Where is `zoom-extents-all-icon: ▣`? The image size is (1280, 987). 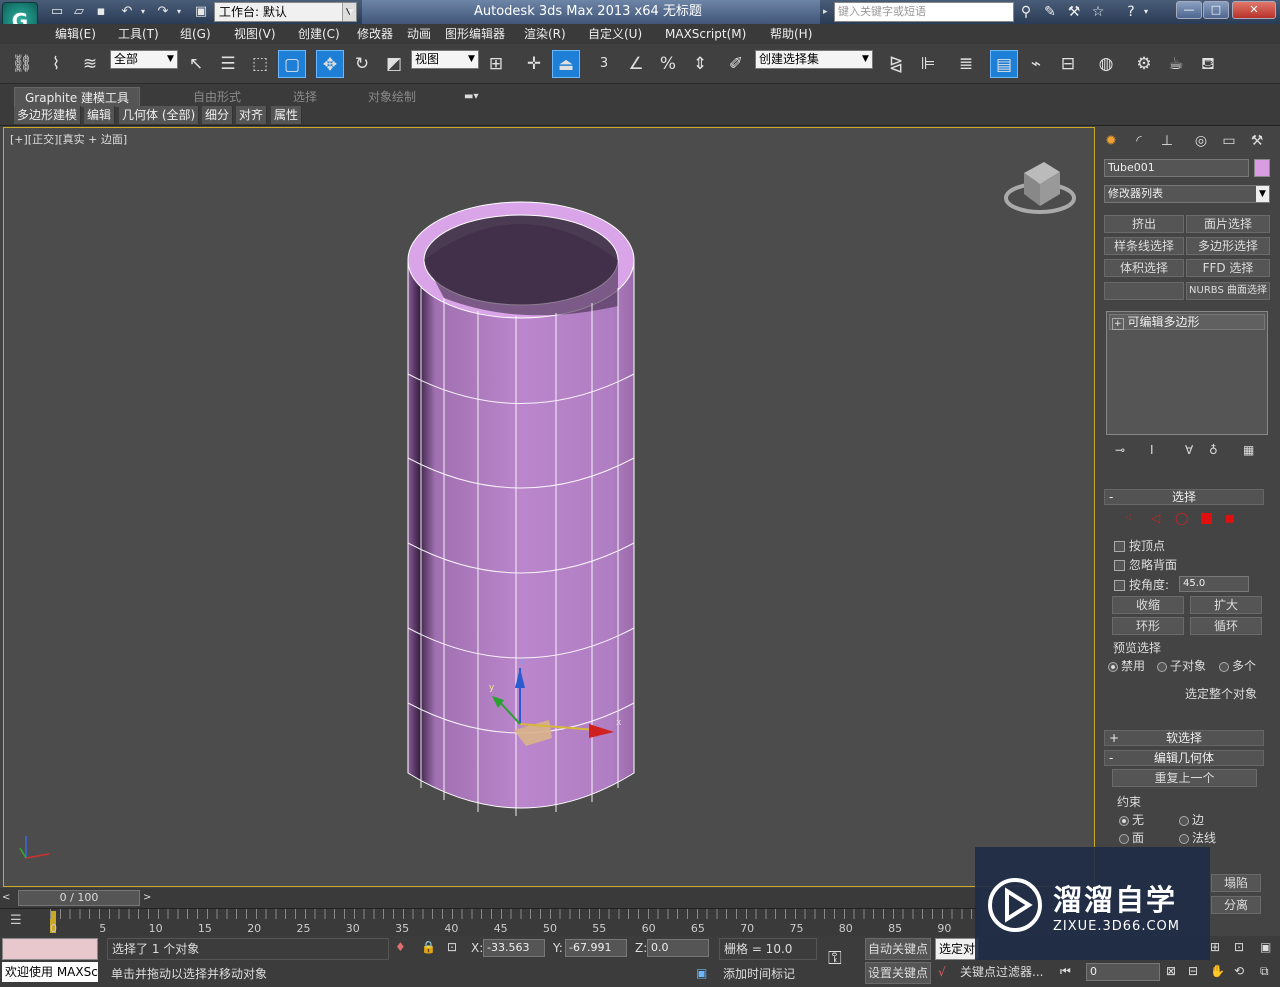 zoom-extents-all-icon: ▣ is located at coordinates (1265, 947).